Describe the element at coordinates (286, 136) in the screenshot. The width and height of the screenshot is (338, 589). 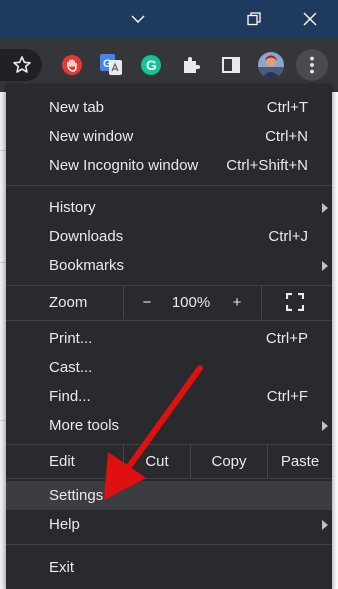
I see `menu-item-shortcut: Ctrl+N` at that location.